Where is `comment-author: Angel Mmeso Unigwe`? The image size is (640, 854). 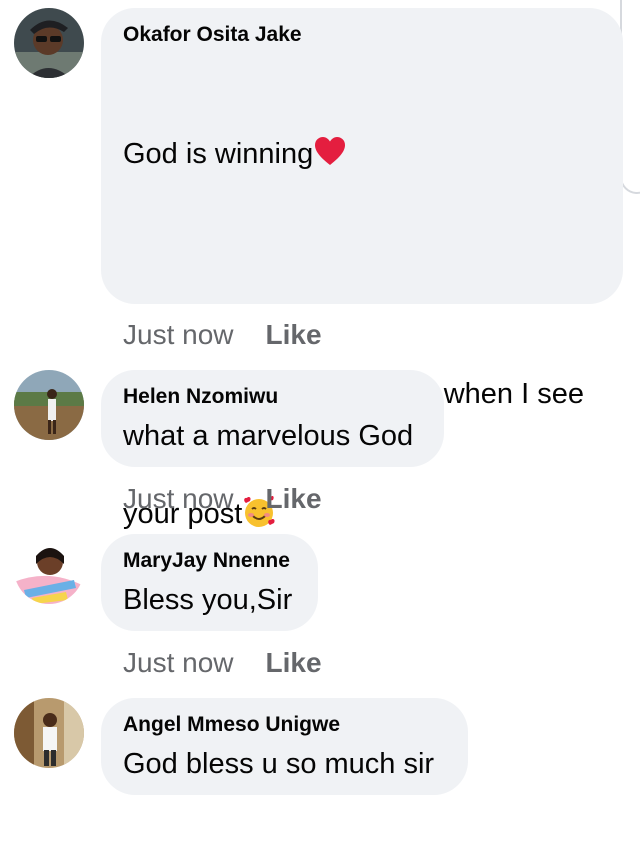
comment-author: Angel Mmeso Unigwe is located at coordinates (284, 725).